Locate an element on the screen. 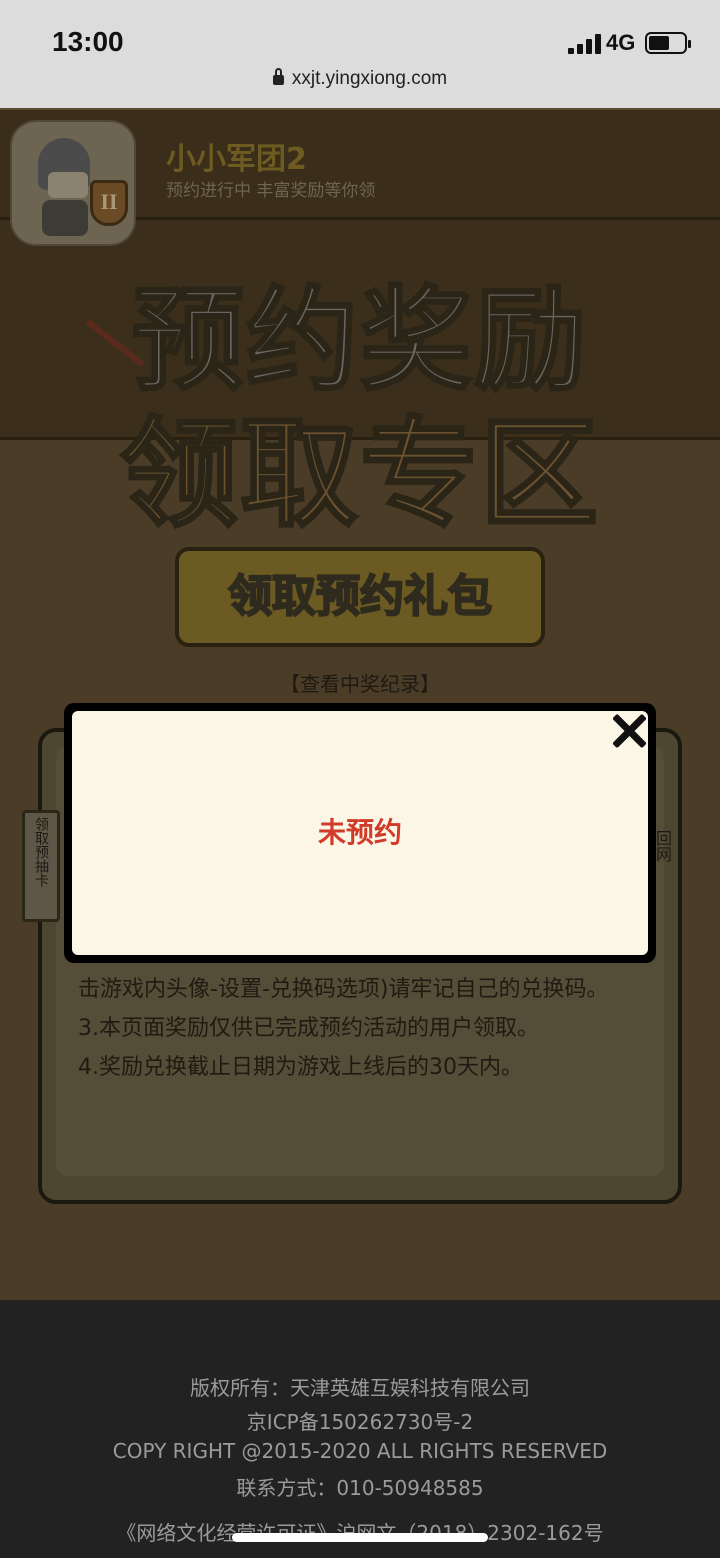 This screenshot has height=1558, width=720. url-bar: xxjt.yingxiong.com is located at coordinates (360, 79).